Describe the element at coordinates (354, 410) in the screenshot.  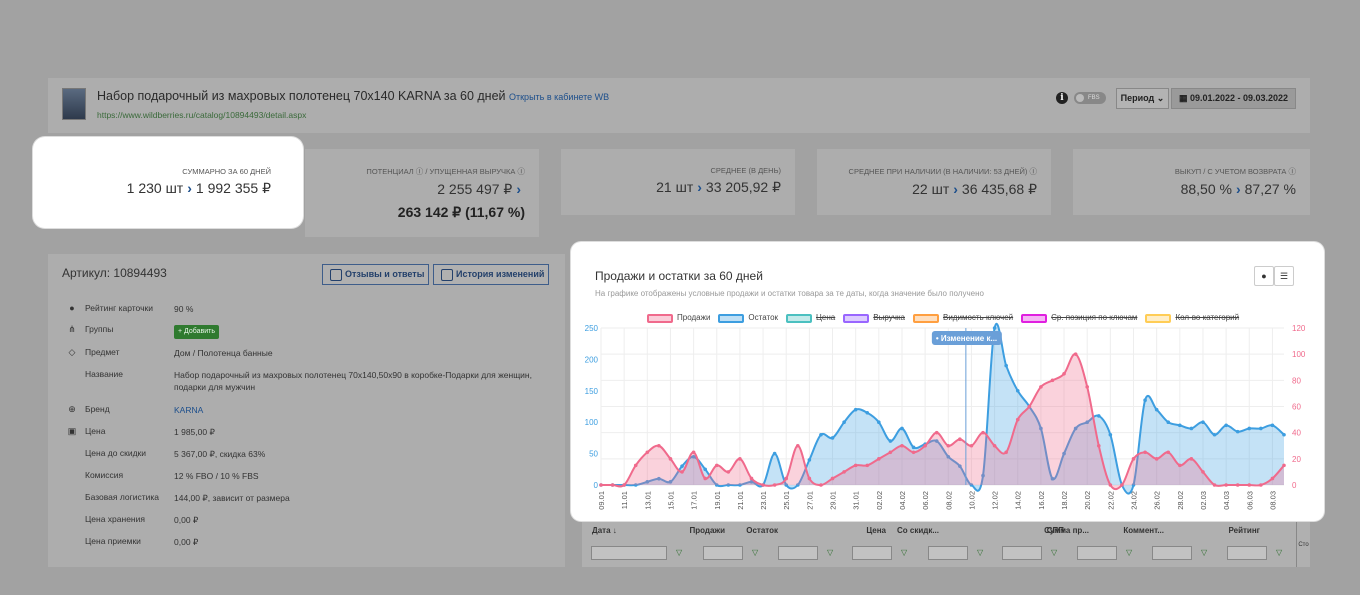
I see `row-value: KARNA` at that location.